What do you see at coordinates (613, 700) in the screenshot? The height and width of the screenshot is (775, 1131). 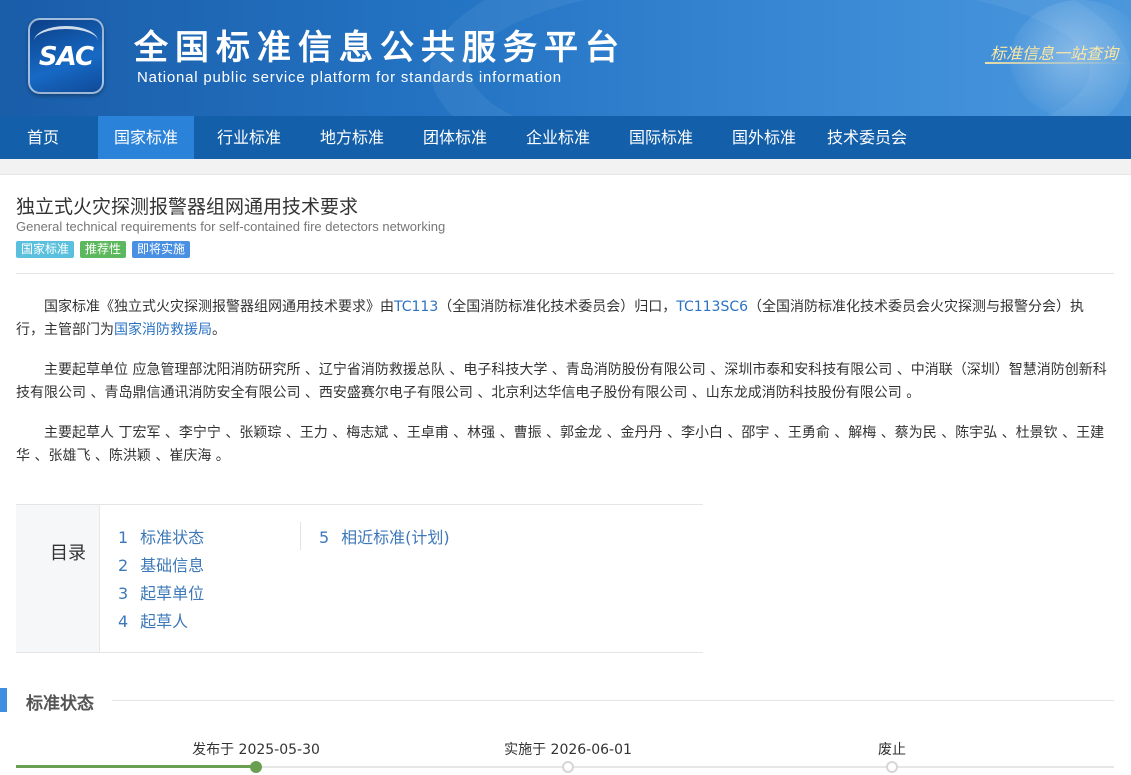 I see `section-title-line` at bounding box center [613, 700].